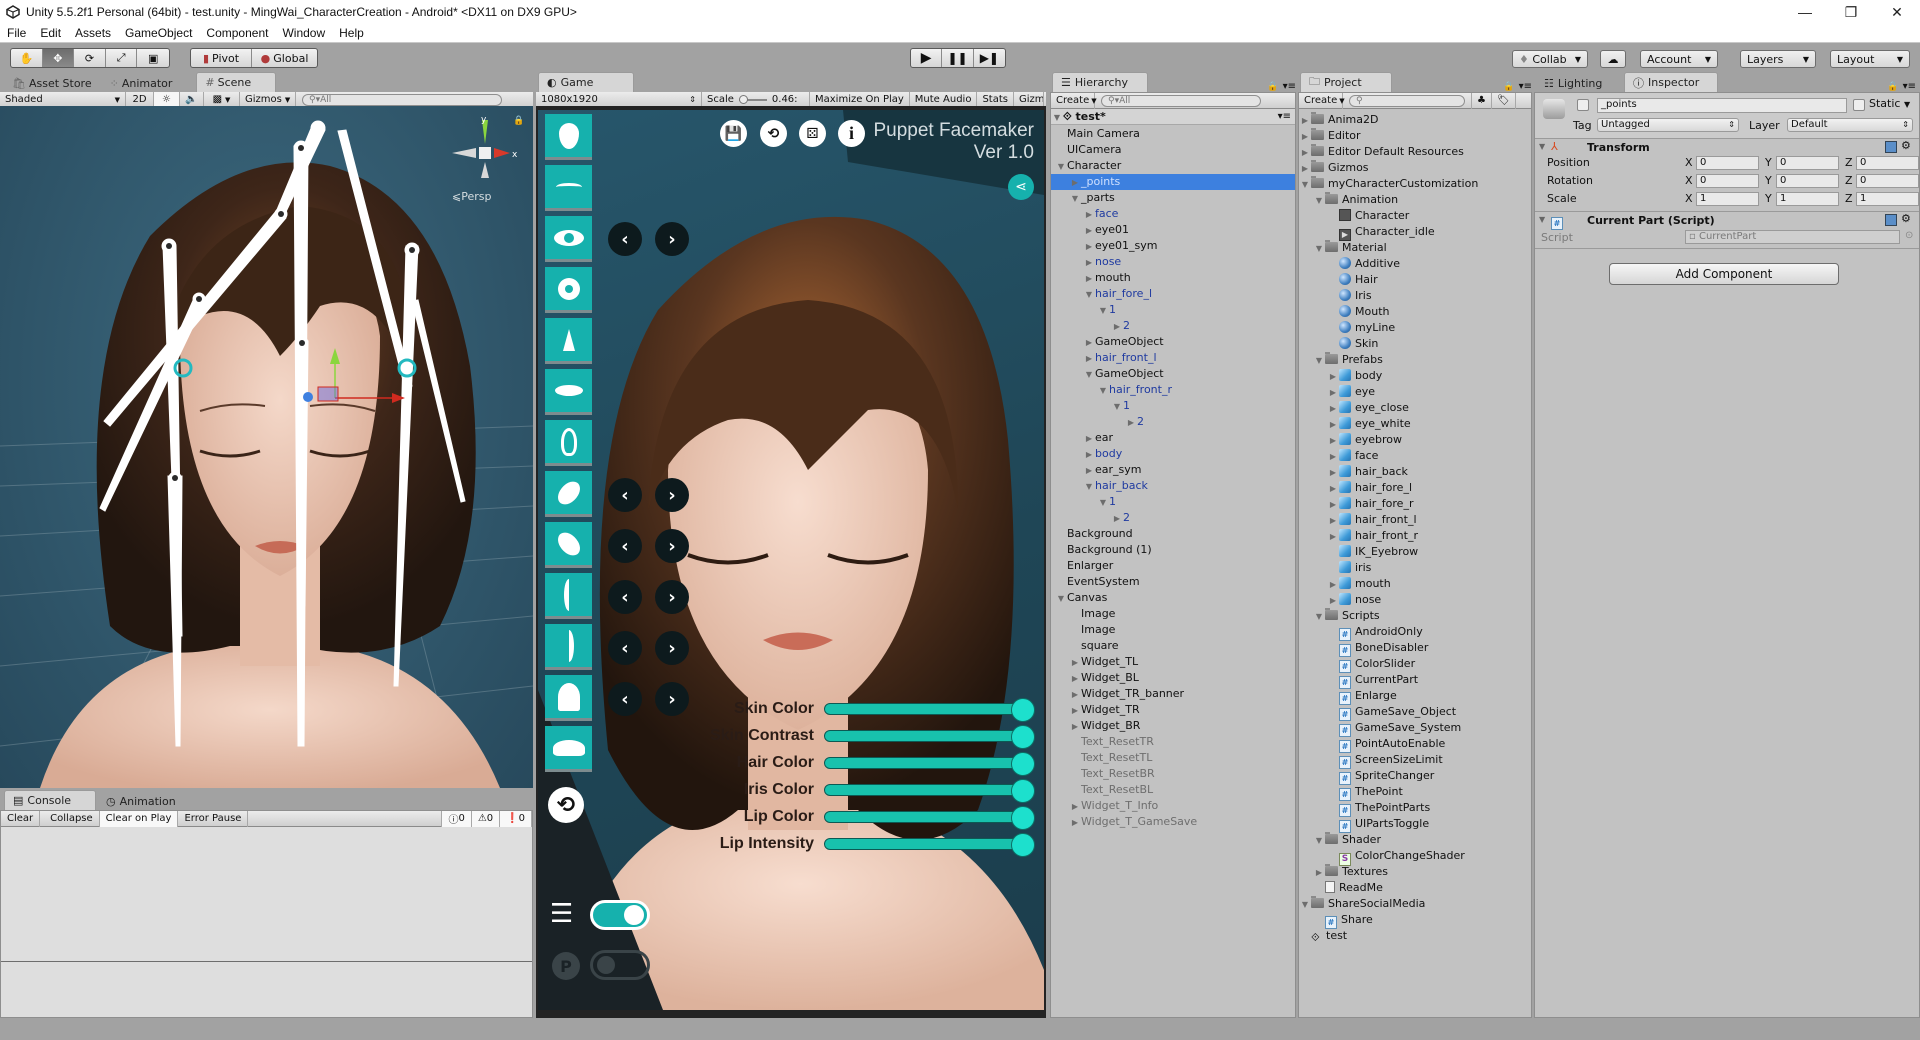  What do you see at coordinates (1768, 180) in the screenshot?
I see `y-axis-label: Y` at bounding box center [1768, 180].